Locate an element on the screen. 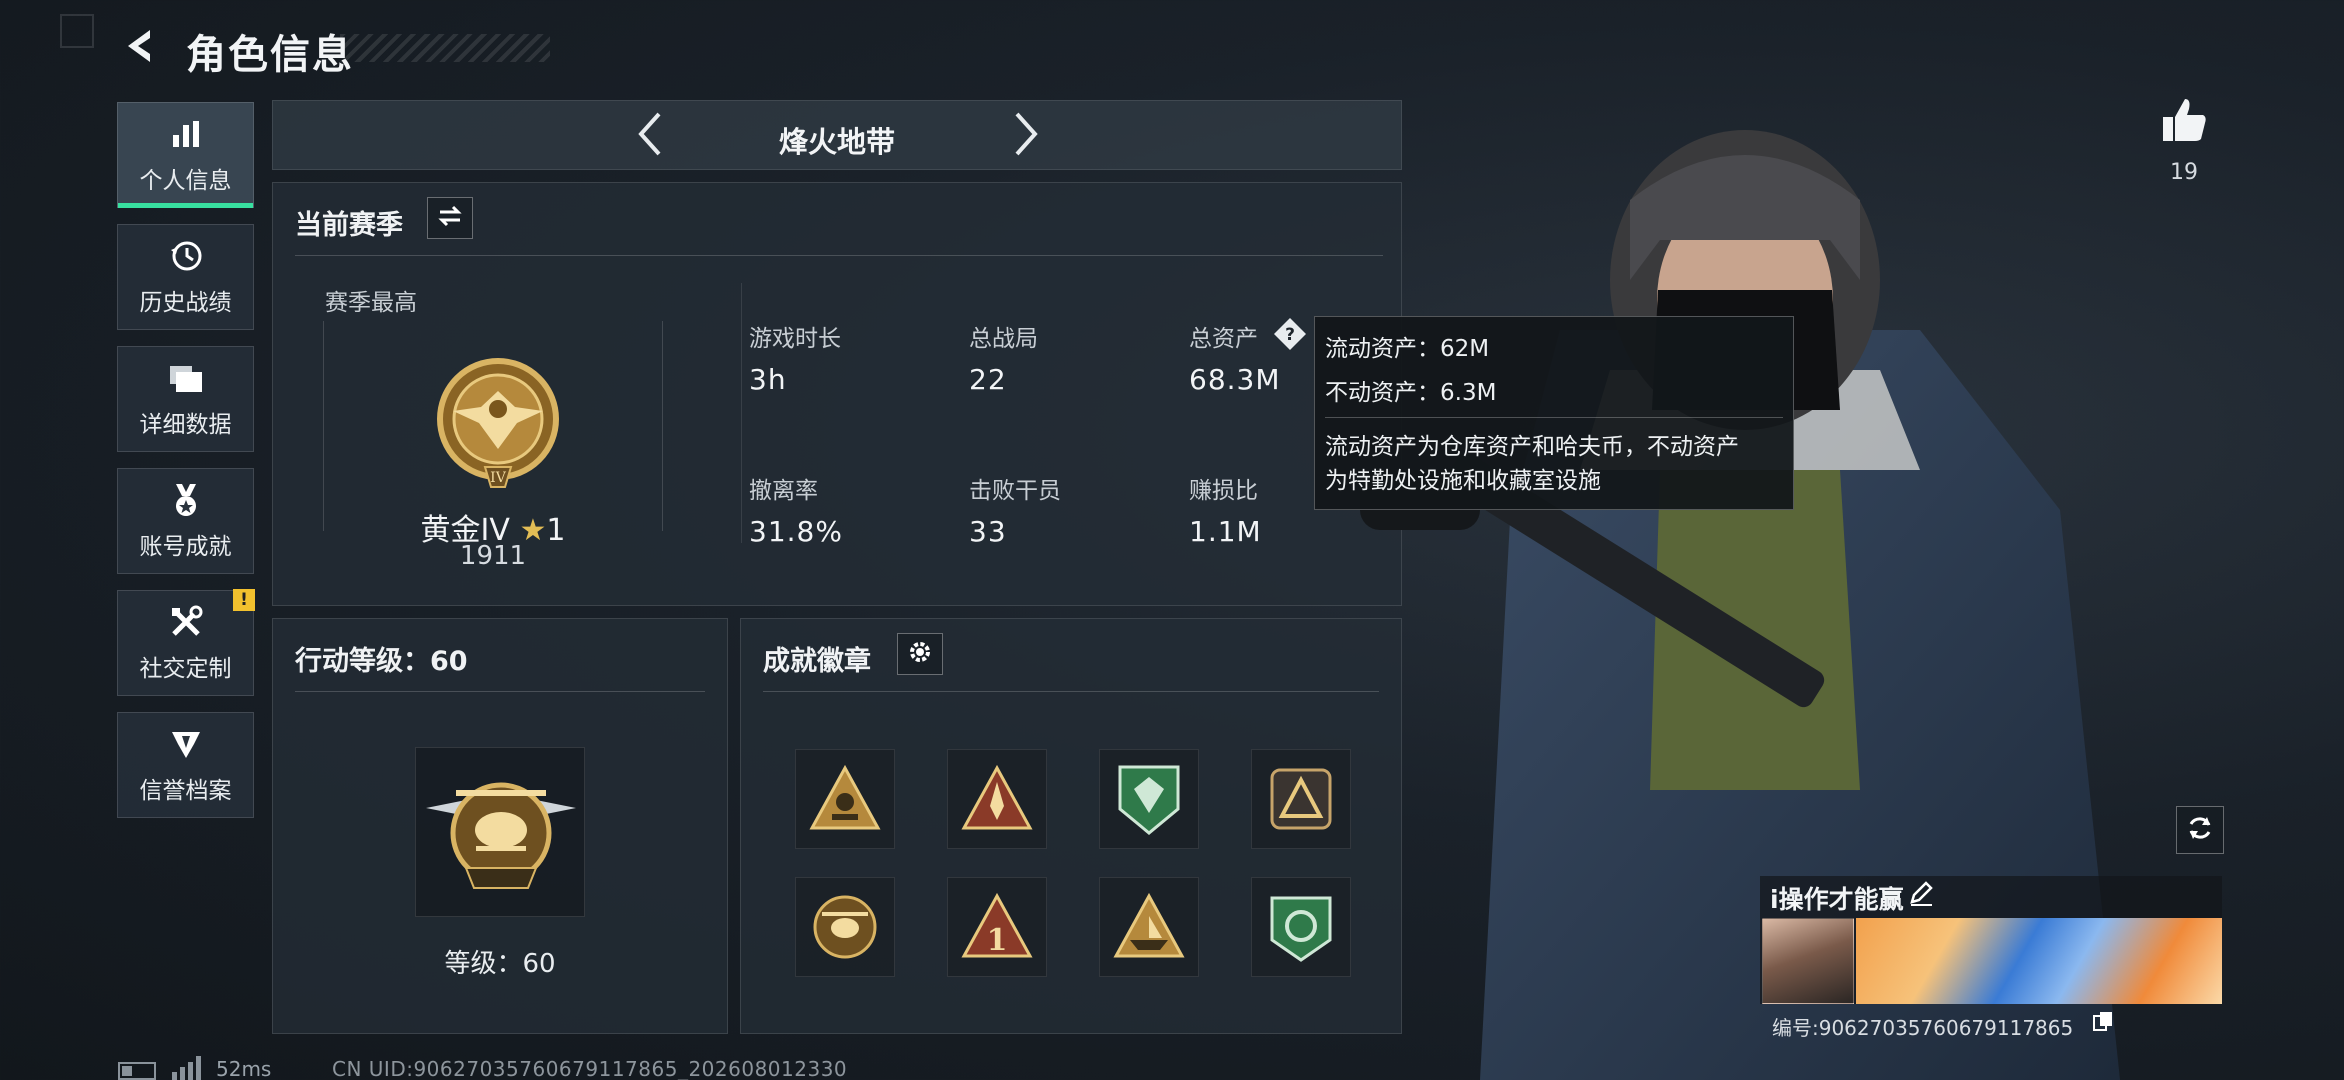  medal-icon is located at coordinates (186, 500).